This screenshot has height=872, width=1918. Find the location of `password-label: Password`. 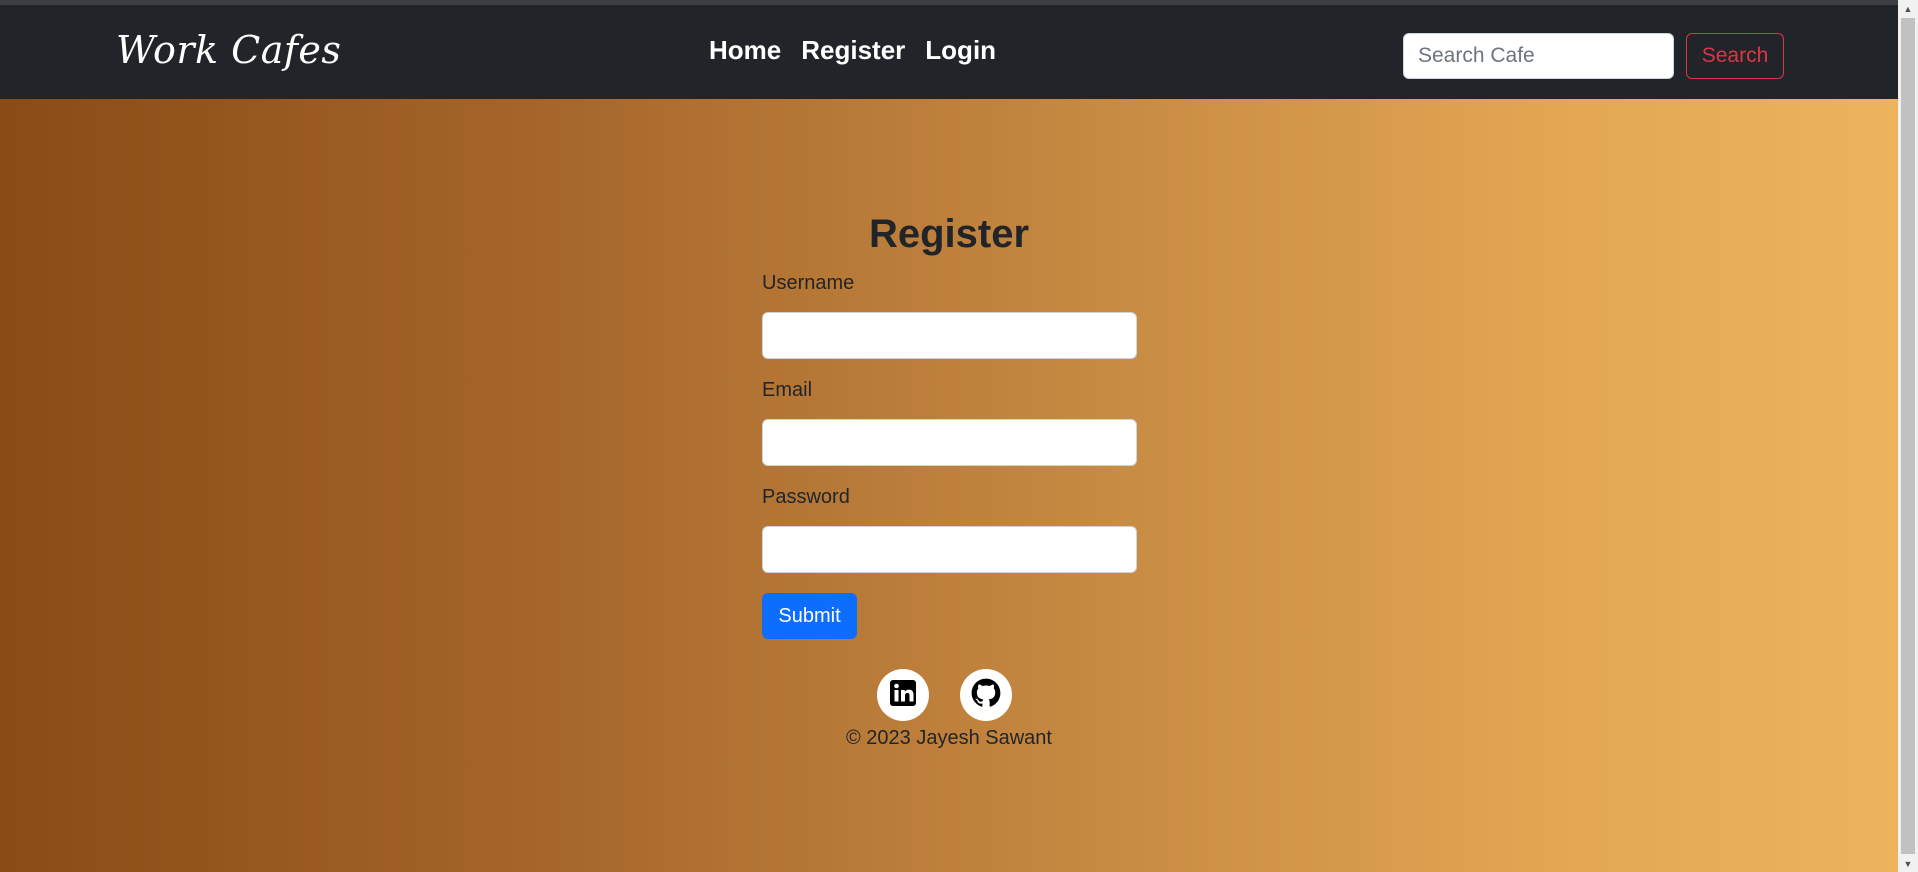

password-label: Password is located at coordinates (806, 497).